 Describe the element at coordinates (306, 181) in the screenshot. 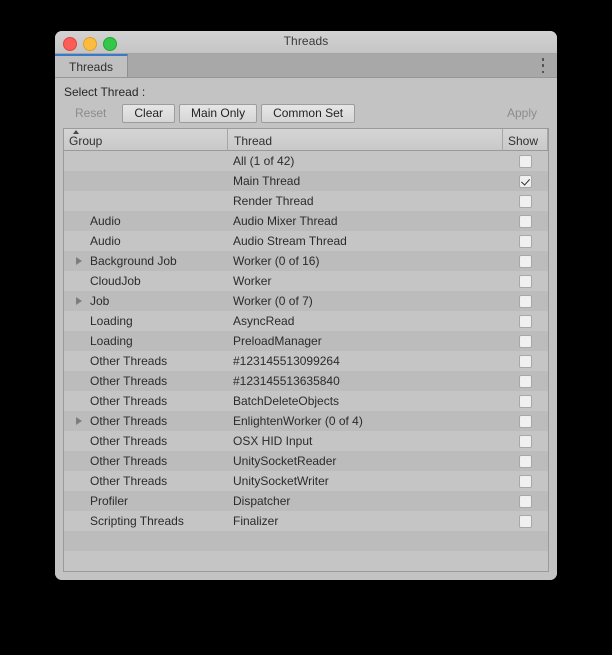

I see `table-row: Main Thread` at that location.